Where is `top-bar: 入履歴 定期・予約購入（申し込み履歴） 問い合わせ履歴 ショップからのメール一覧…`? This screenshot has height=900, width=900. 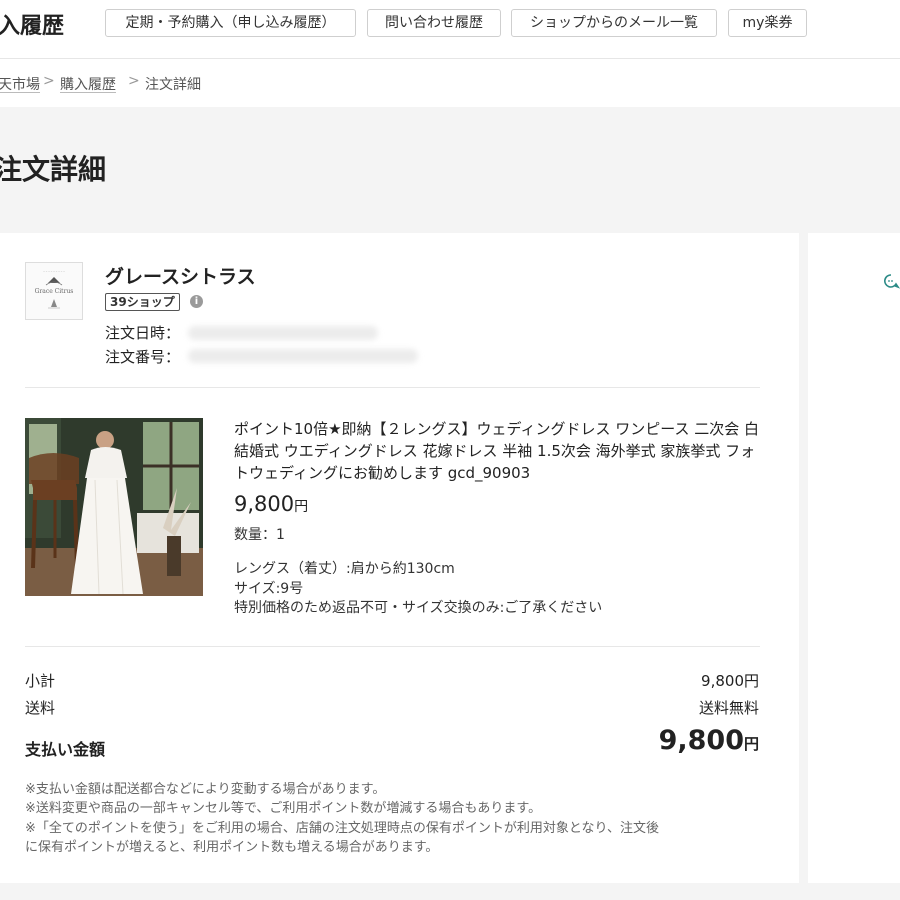
top-bar: 入履歴 定期・予約購入（申し込み履歴） 問い合わせ履歴 ショップからのメール一覧… is located at coordinates (450, 29).